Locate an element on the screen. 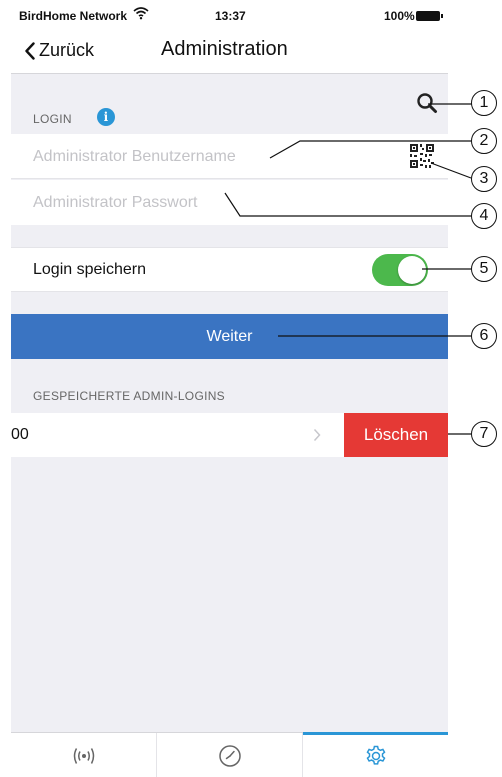  battery-icon is located at coordinates (429, 16).